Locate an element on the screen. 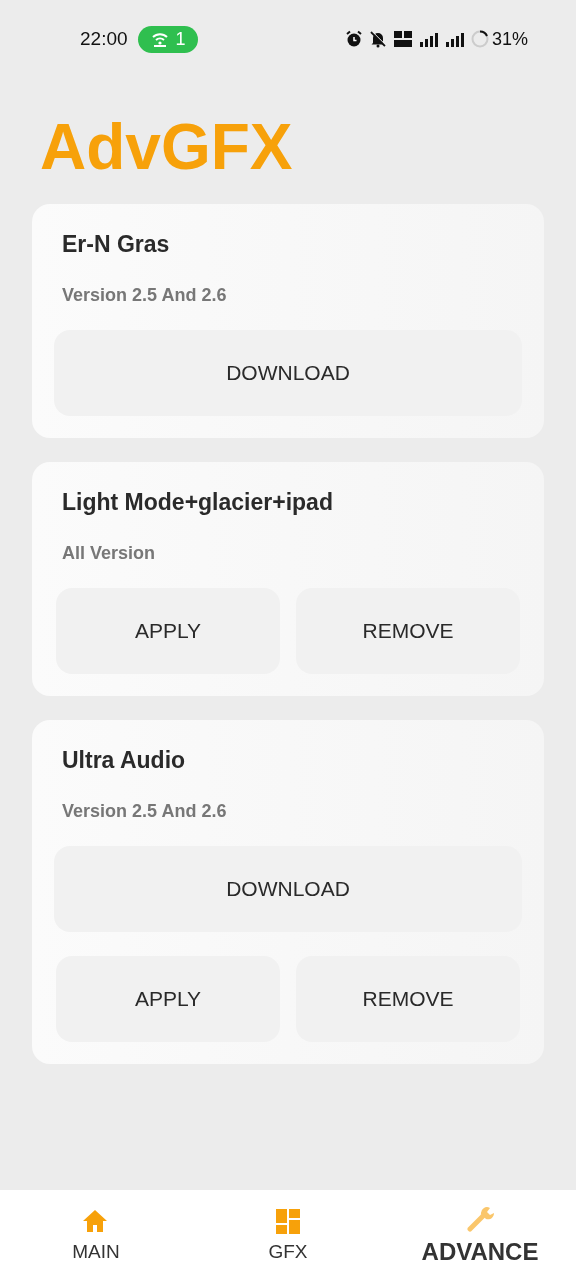 The image size is (576, 1280). card-title: Er-N Gras is located at coordinates (116, 244).